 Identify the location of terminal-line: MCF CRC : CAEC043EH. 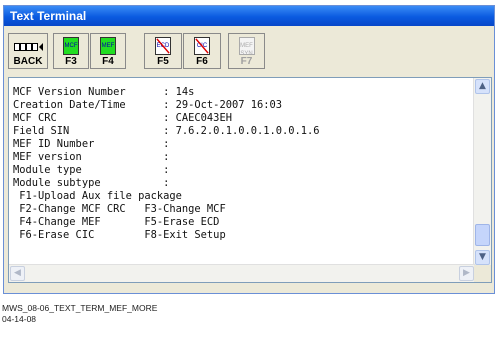
(122, 118).